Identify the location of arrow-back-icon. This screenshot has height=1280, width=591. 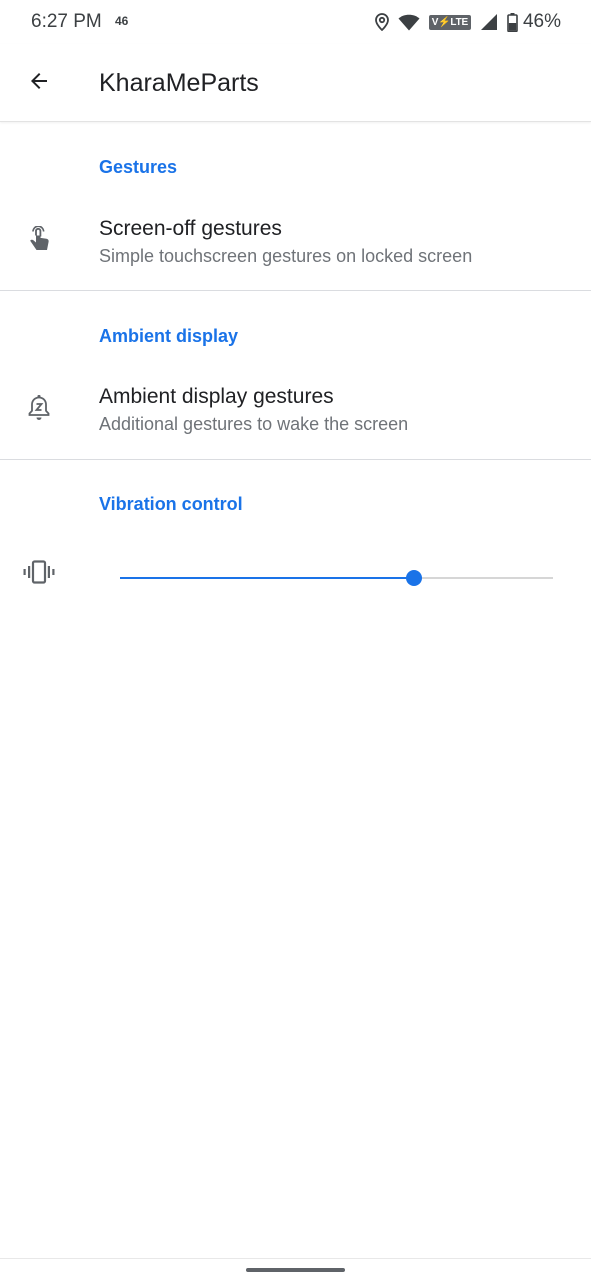
(39, 83).